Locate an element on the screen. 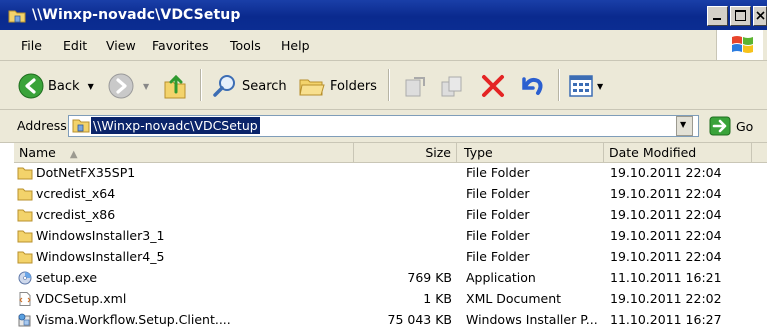 The image size is (767, 336). file-name: vcredist_x64 is located at coordinates (76, 193).